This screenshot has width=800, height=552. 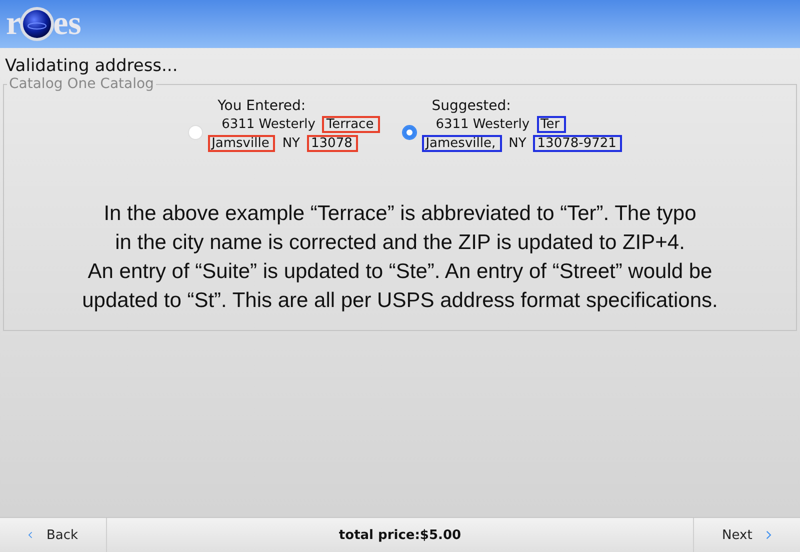 I want to click on highlighted-address-part: 13078, so click(x=332, y=143).